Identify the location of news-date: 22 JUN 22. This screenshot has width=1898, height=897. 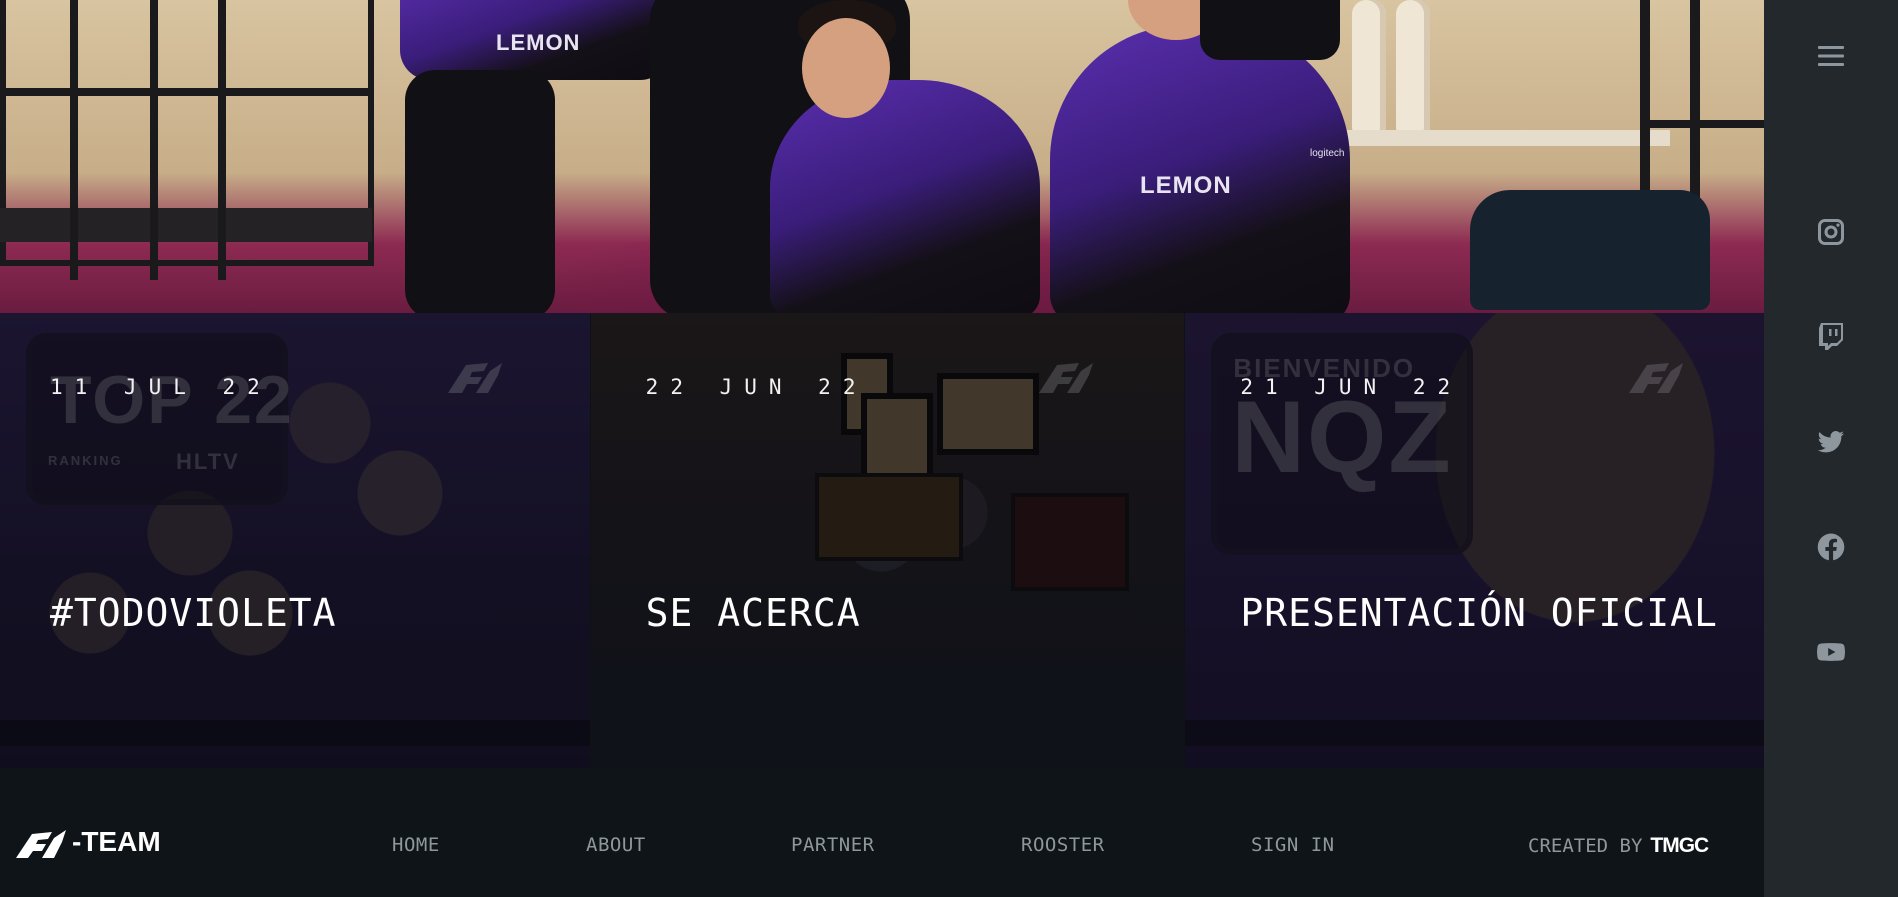
(756, 387).